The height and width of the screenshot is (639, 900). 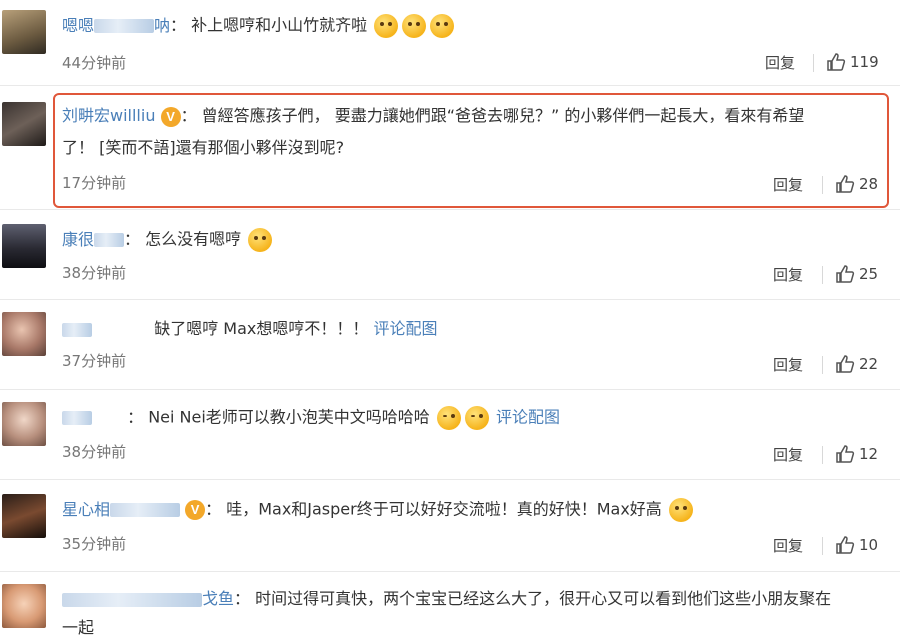 What do you see at coordinates (869, 184) in the screenshot?
I see `like-count: 28` at bounding box center [869, 184].